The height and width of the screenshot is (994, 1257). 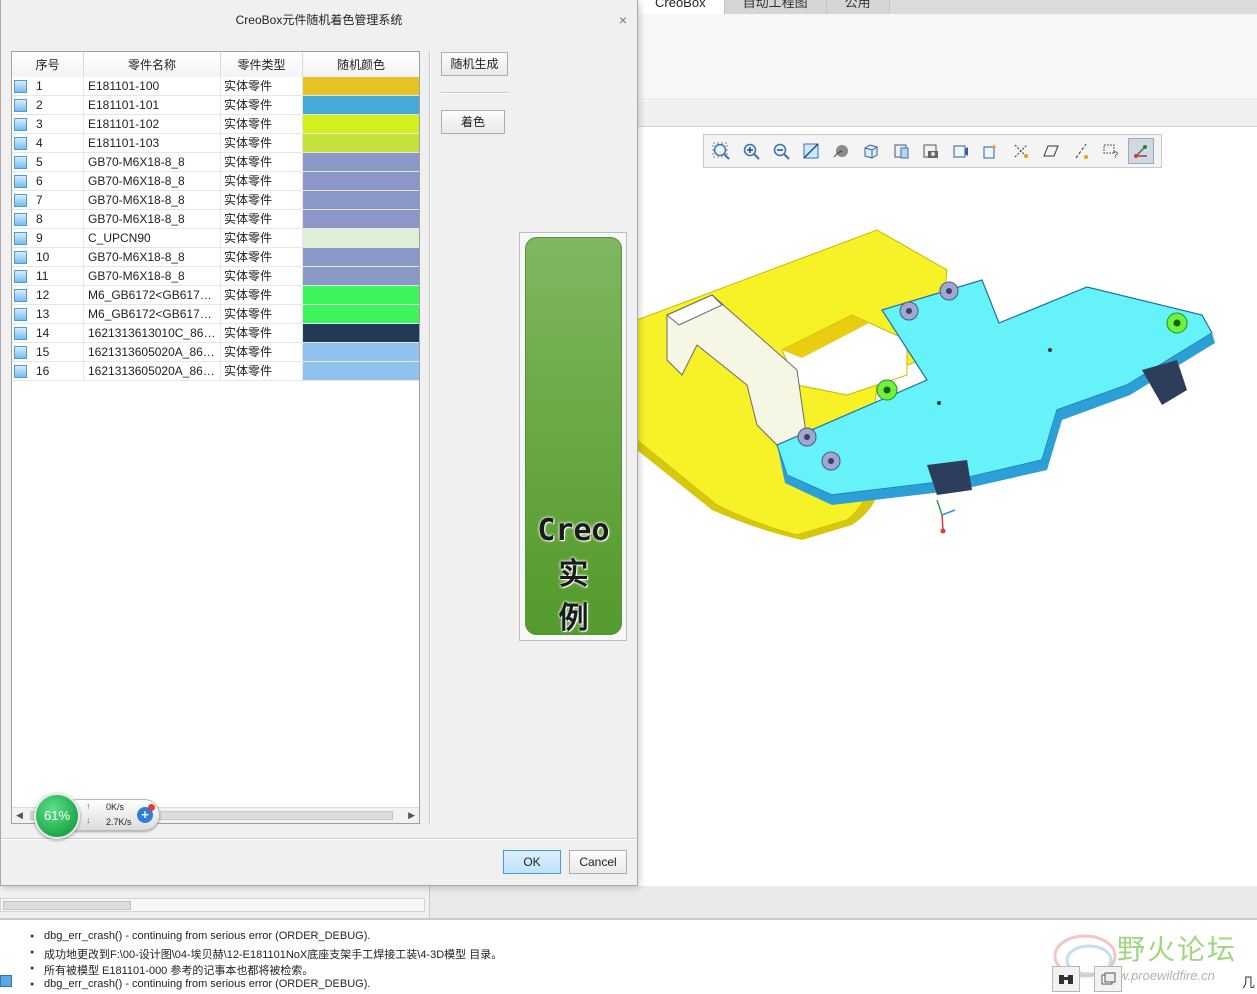 I want to click on display-style-icon, so click(x=901, y=151).